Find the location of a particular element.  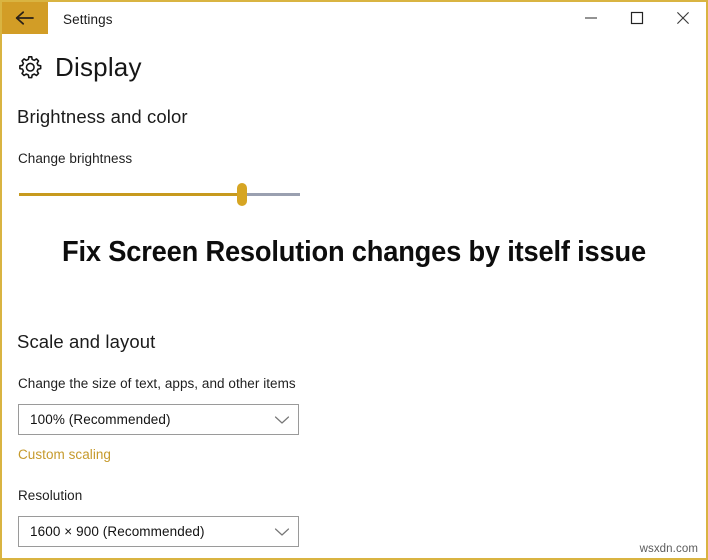

close-button is located at coordinates (683, 18).